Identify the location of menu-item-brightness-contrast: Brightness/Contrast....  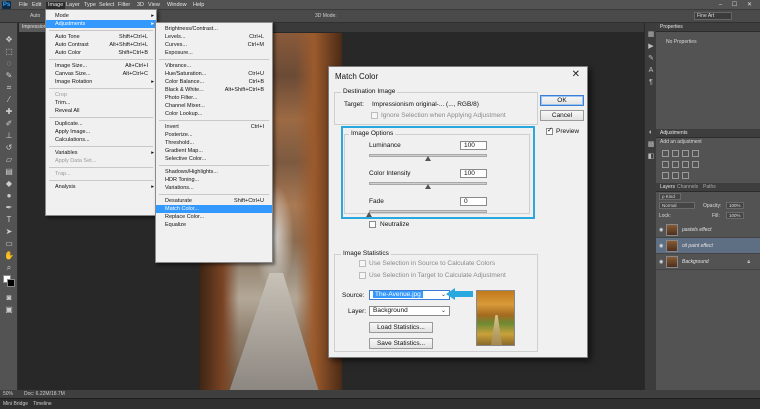
(214, 29).